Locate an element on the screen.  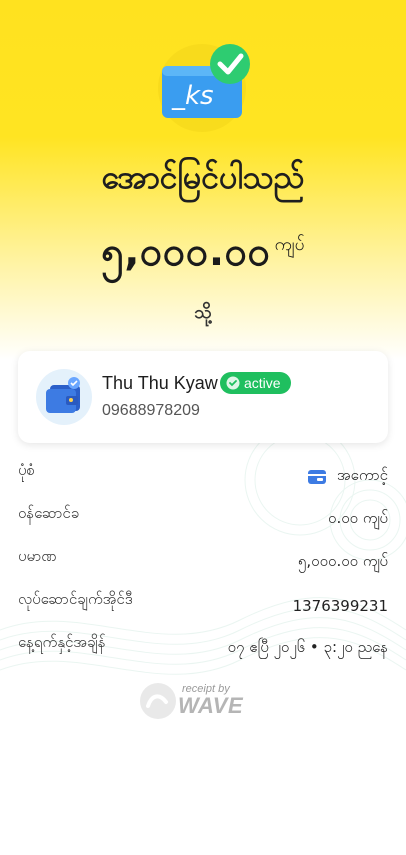
detail-value: ၀.၀၀ ကျပ် is located at coordinates (358, 517).